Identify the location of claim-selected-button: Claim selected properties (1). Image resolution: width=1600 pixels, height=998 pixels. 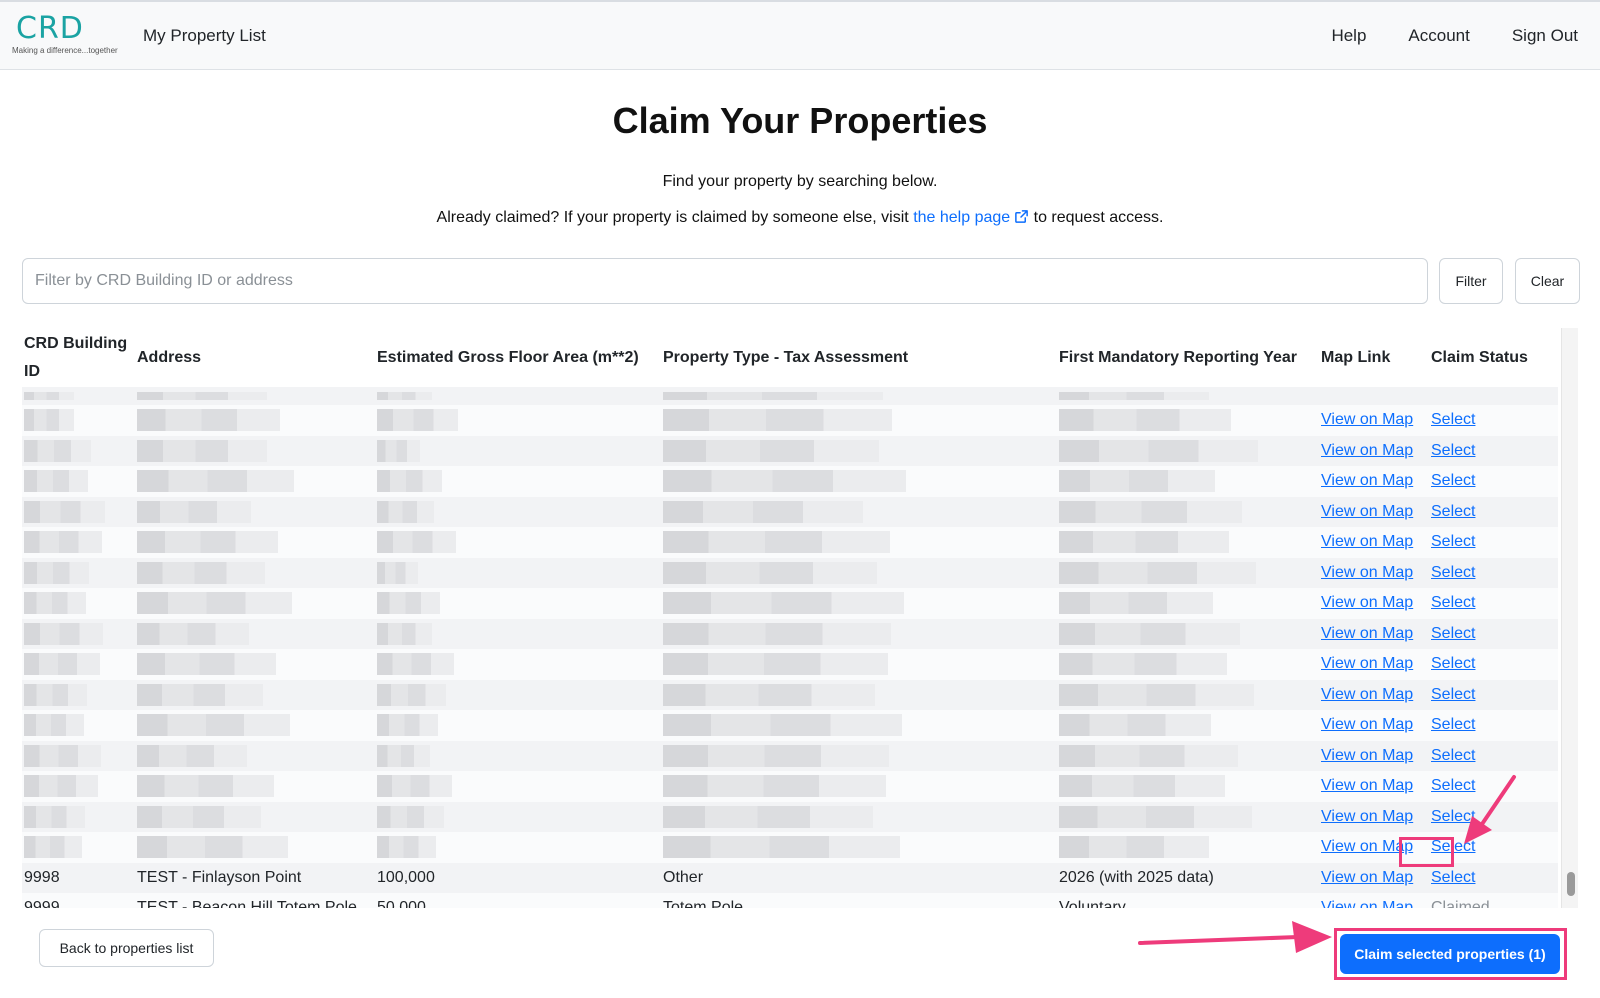
(1450, 954).